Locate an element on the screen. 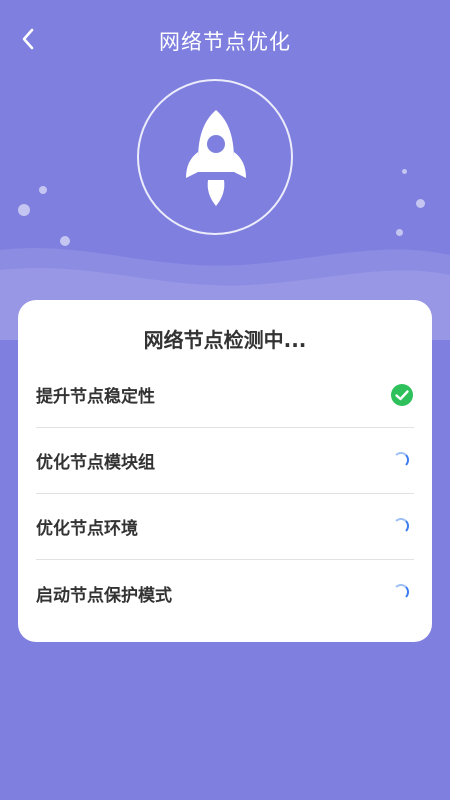 The image size is (450, 800). list-item-label: 提升节点稳定性 is located at coordinates (95, 397).